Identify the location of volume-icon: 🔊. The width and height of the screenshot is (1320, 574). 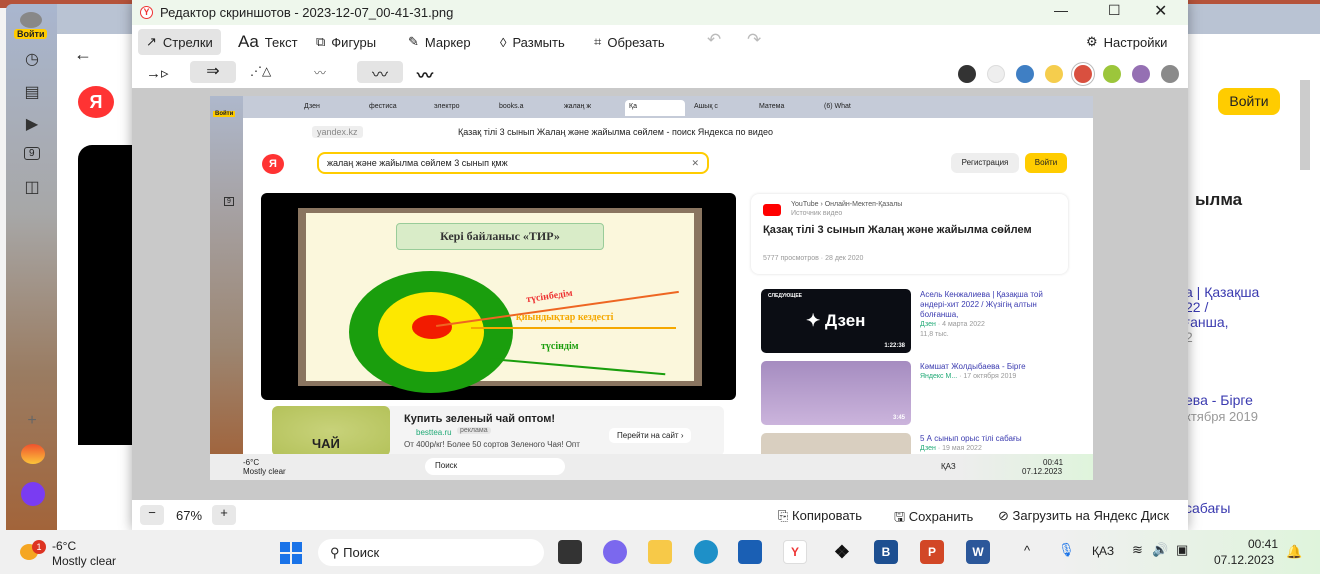
(1160, 550).